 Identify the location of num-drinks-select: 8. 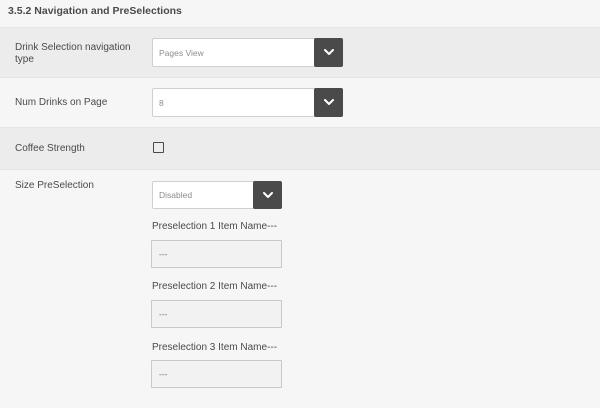
(247, 102).